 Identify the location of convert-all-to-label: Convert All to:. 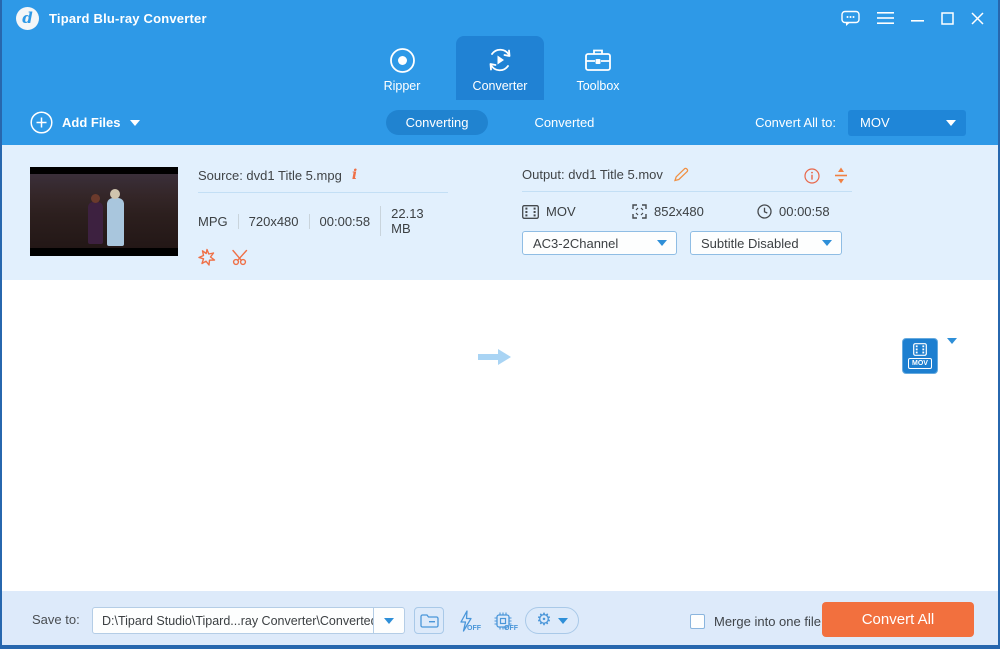
(795, 122).